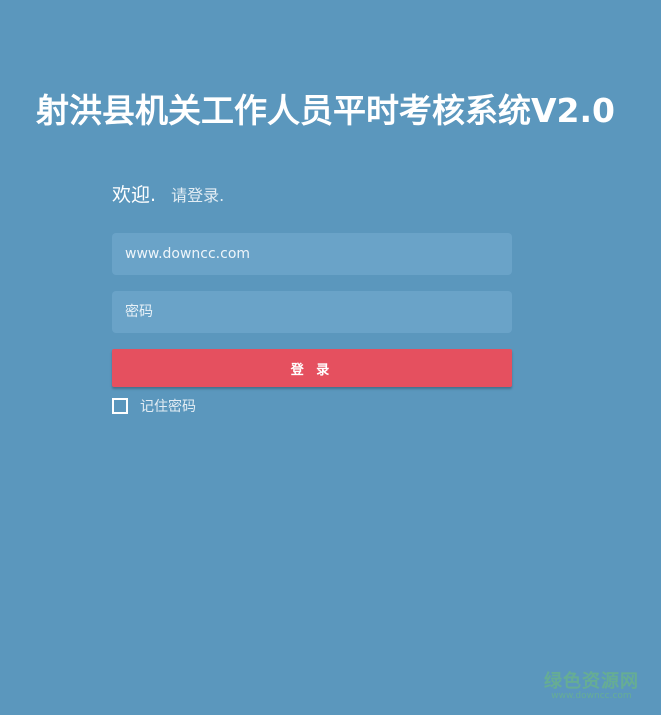 This screenshot has height=715, width=661. I want to click on watermark-logo: 绿色资源网 www.downcc.com, so click(591, 684).